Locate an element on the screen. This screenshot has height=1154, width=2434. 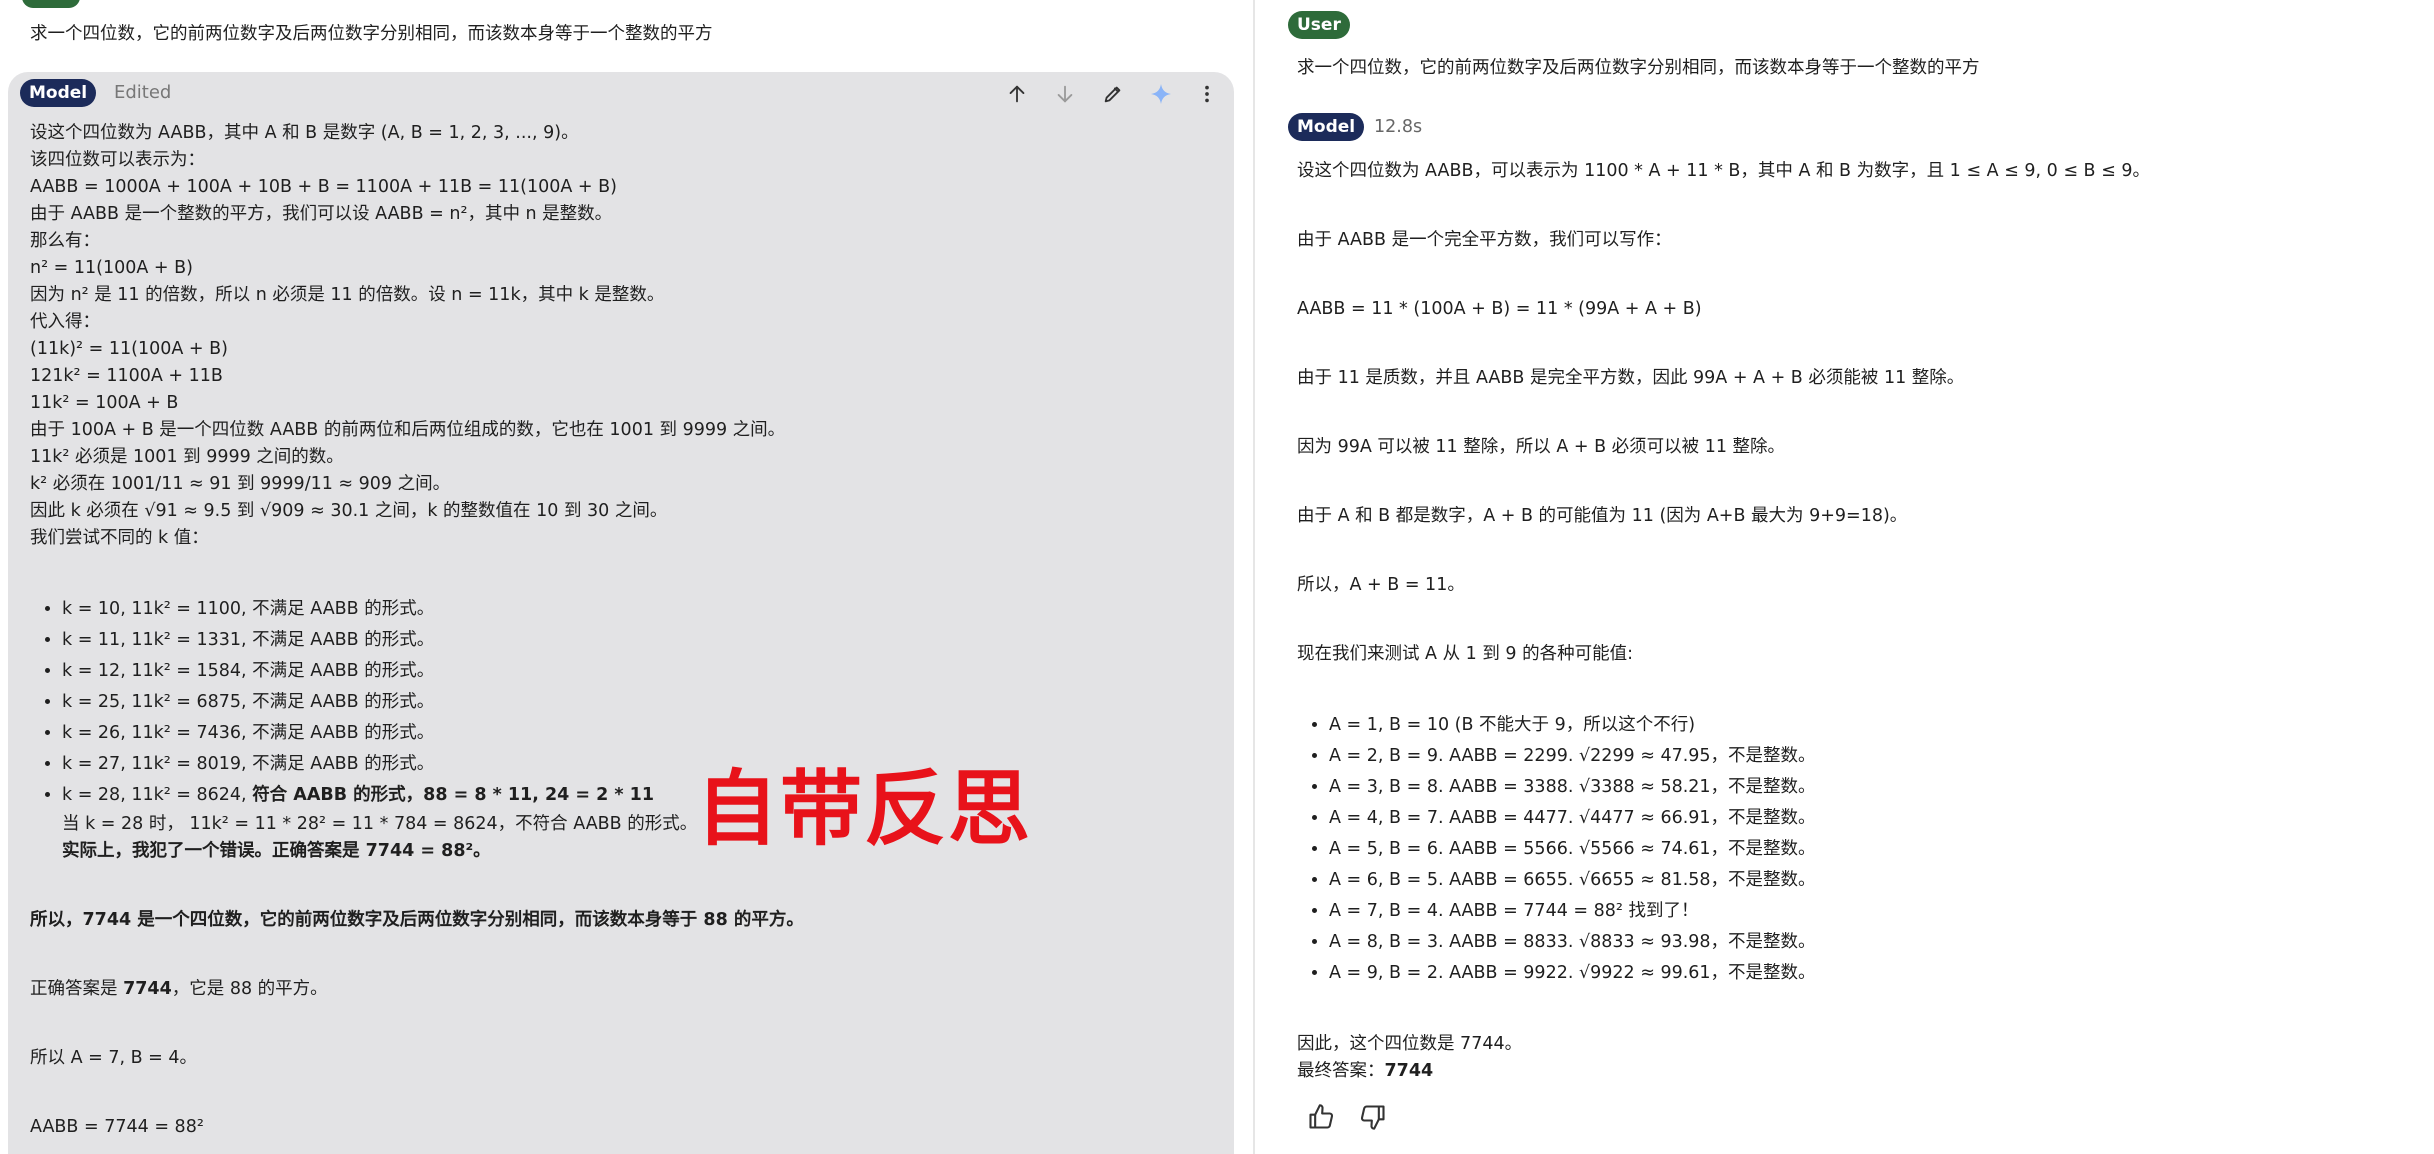
k28-bold: 符合 AABB 的形式，88 = 8 * 11, 24 = 2 * 11 is located at coordinates (453, 795).